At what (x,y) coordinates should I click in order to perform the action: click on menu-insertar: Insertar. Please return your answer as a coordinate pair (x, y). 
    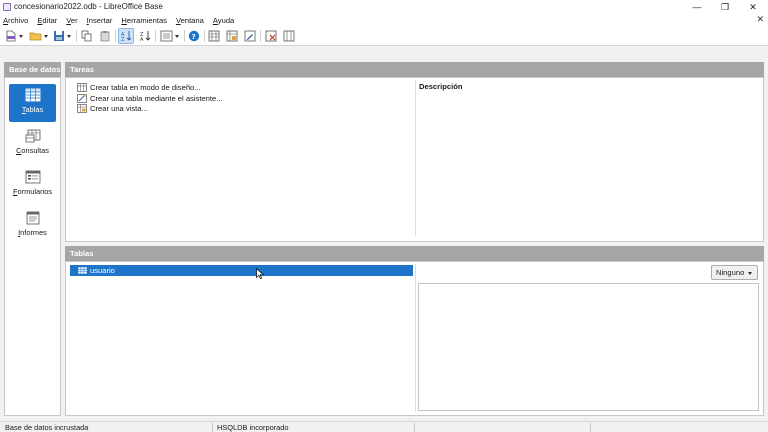
    Looking at the image, I should click on (100, 20).